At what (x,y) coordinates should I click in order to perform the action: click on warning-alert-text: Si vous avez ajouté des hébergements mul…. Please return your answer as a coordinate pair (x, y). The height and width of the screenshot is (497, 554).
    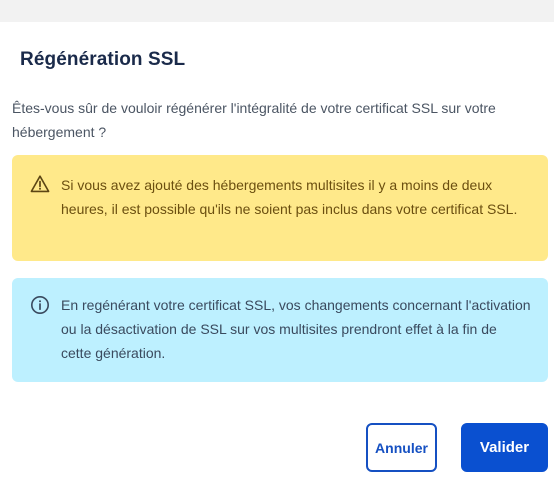
    Looking at the image, I should click on (289, 197).